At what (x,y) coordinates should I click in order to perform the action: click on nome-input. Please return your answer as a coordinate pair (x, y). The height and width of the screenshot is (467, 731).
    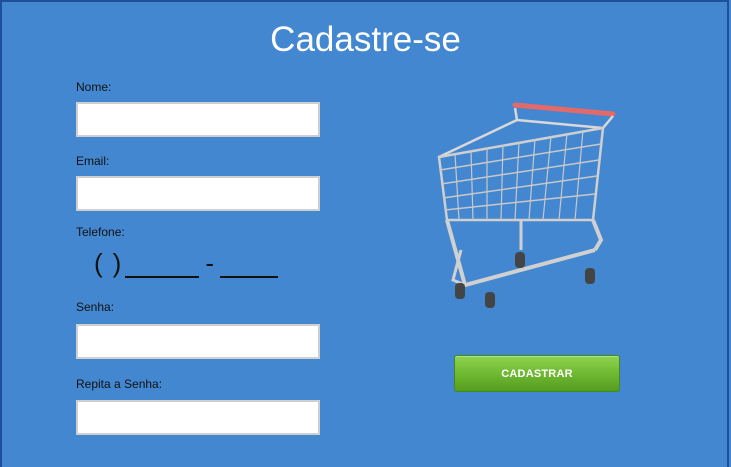
    Looking at the image, I should click on (198, 119).